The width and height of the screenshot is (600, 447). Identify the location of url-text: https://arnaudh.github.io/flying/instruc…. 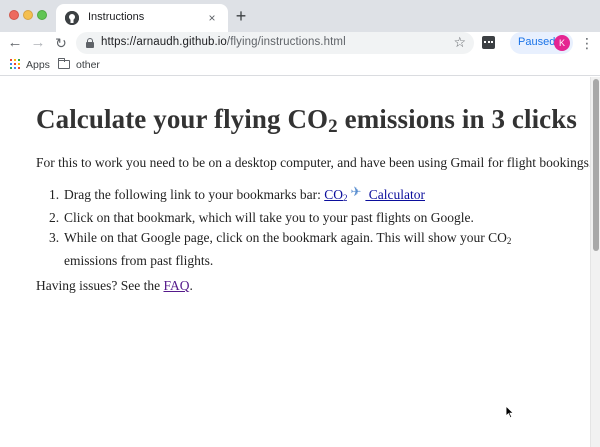
(223, 42).